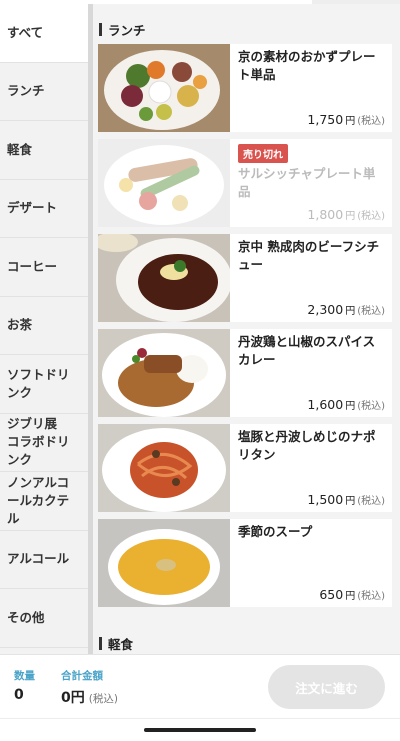 The height and width of the screenshot is (741, 400). I want to click on menu-item-card: 京中 熟成肉のビーフシチュー 2,300 円 (税込), so click(245, 278).